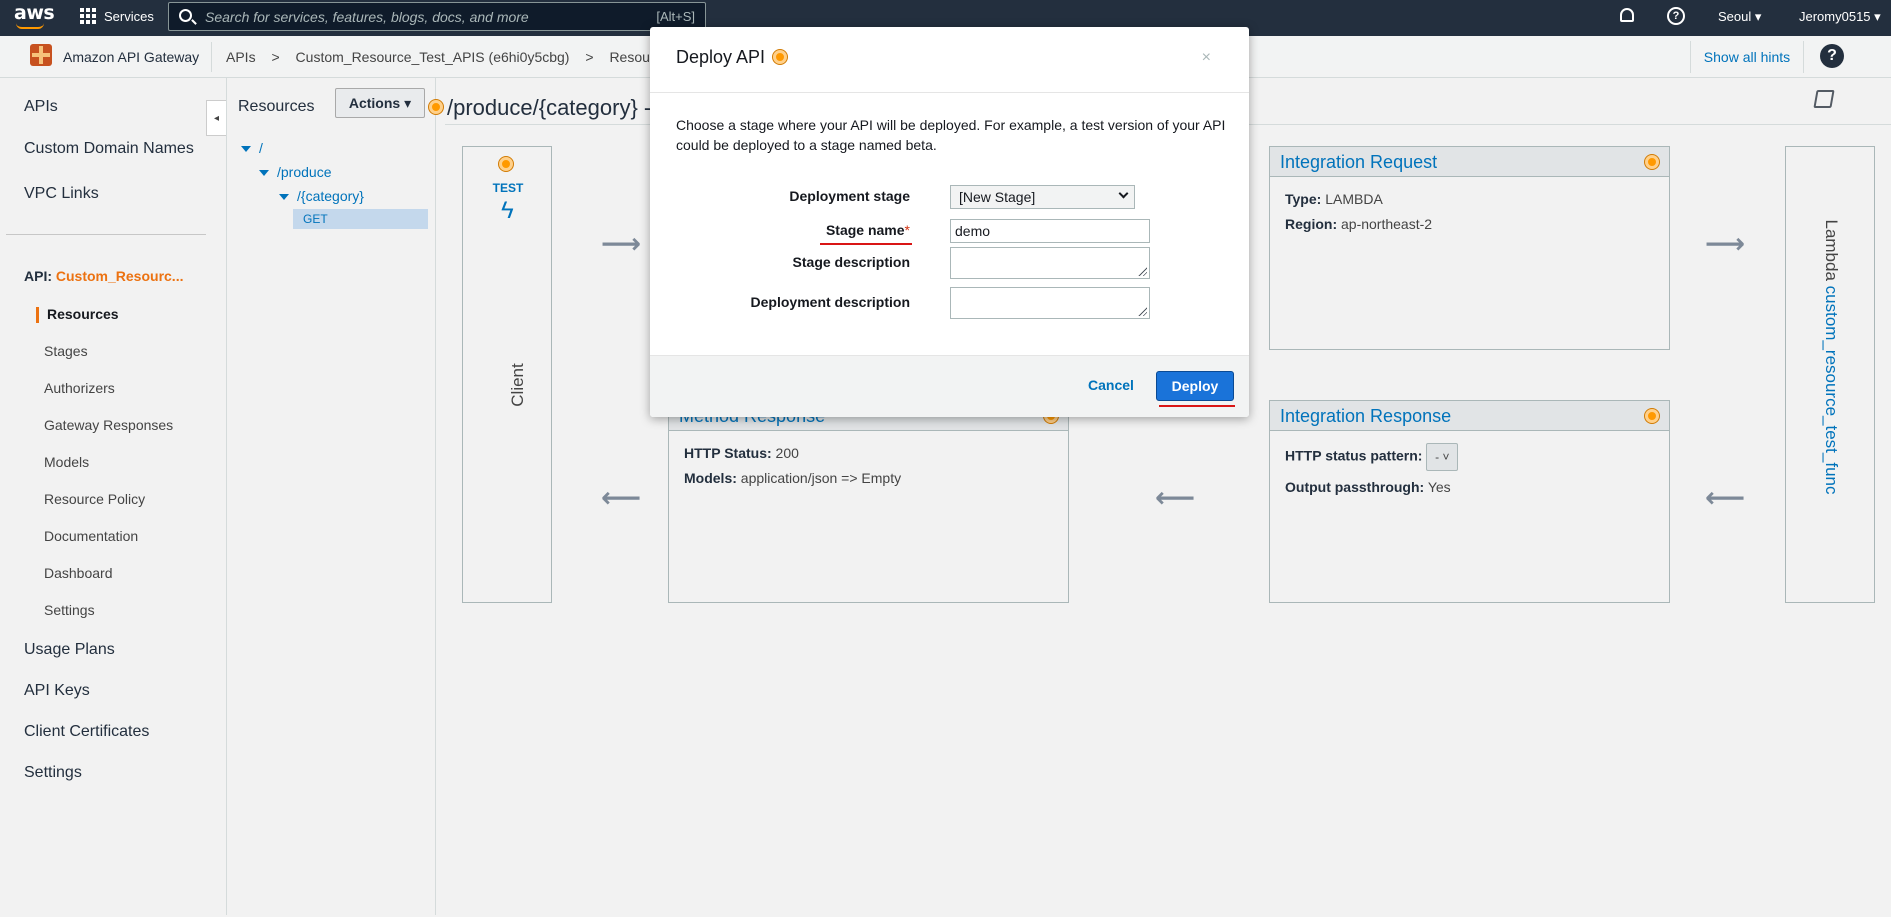 The height and width of the screenshot is (917, 1891). I want to click on status-pattern-label: HTTP status pattern:, so click(1354, 455).